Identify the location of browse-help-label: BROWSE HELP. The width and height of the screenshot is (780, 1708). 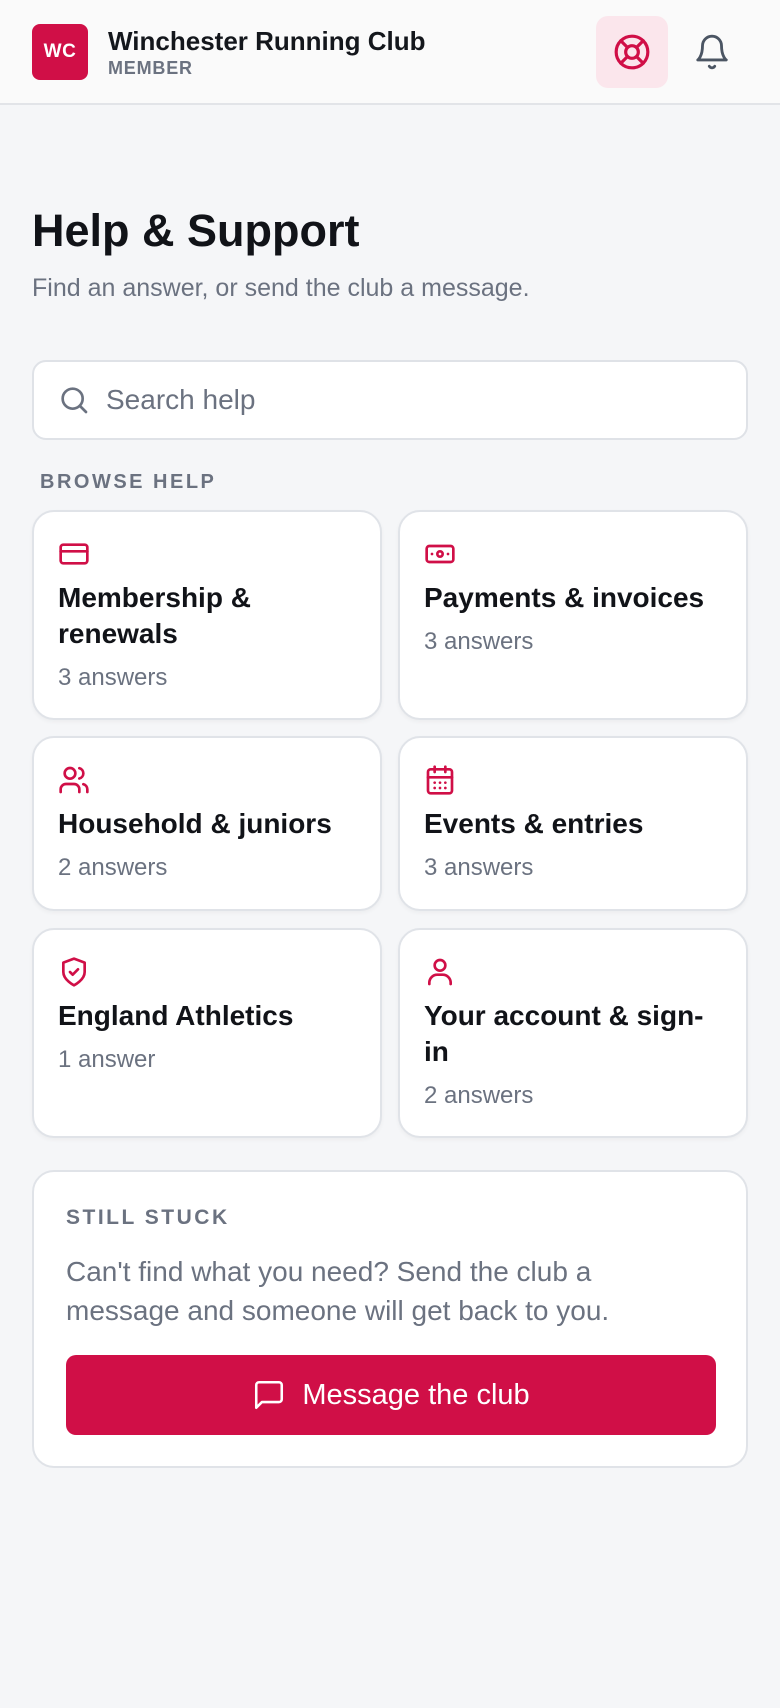
(128, 482).